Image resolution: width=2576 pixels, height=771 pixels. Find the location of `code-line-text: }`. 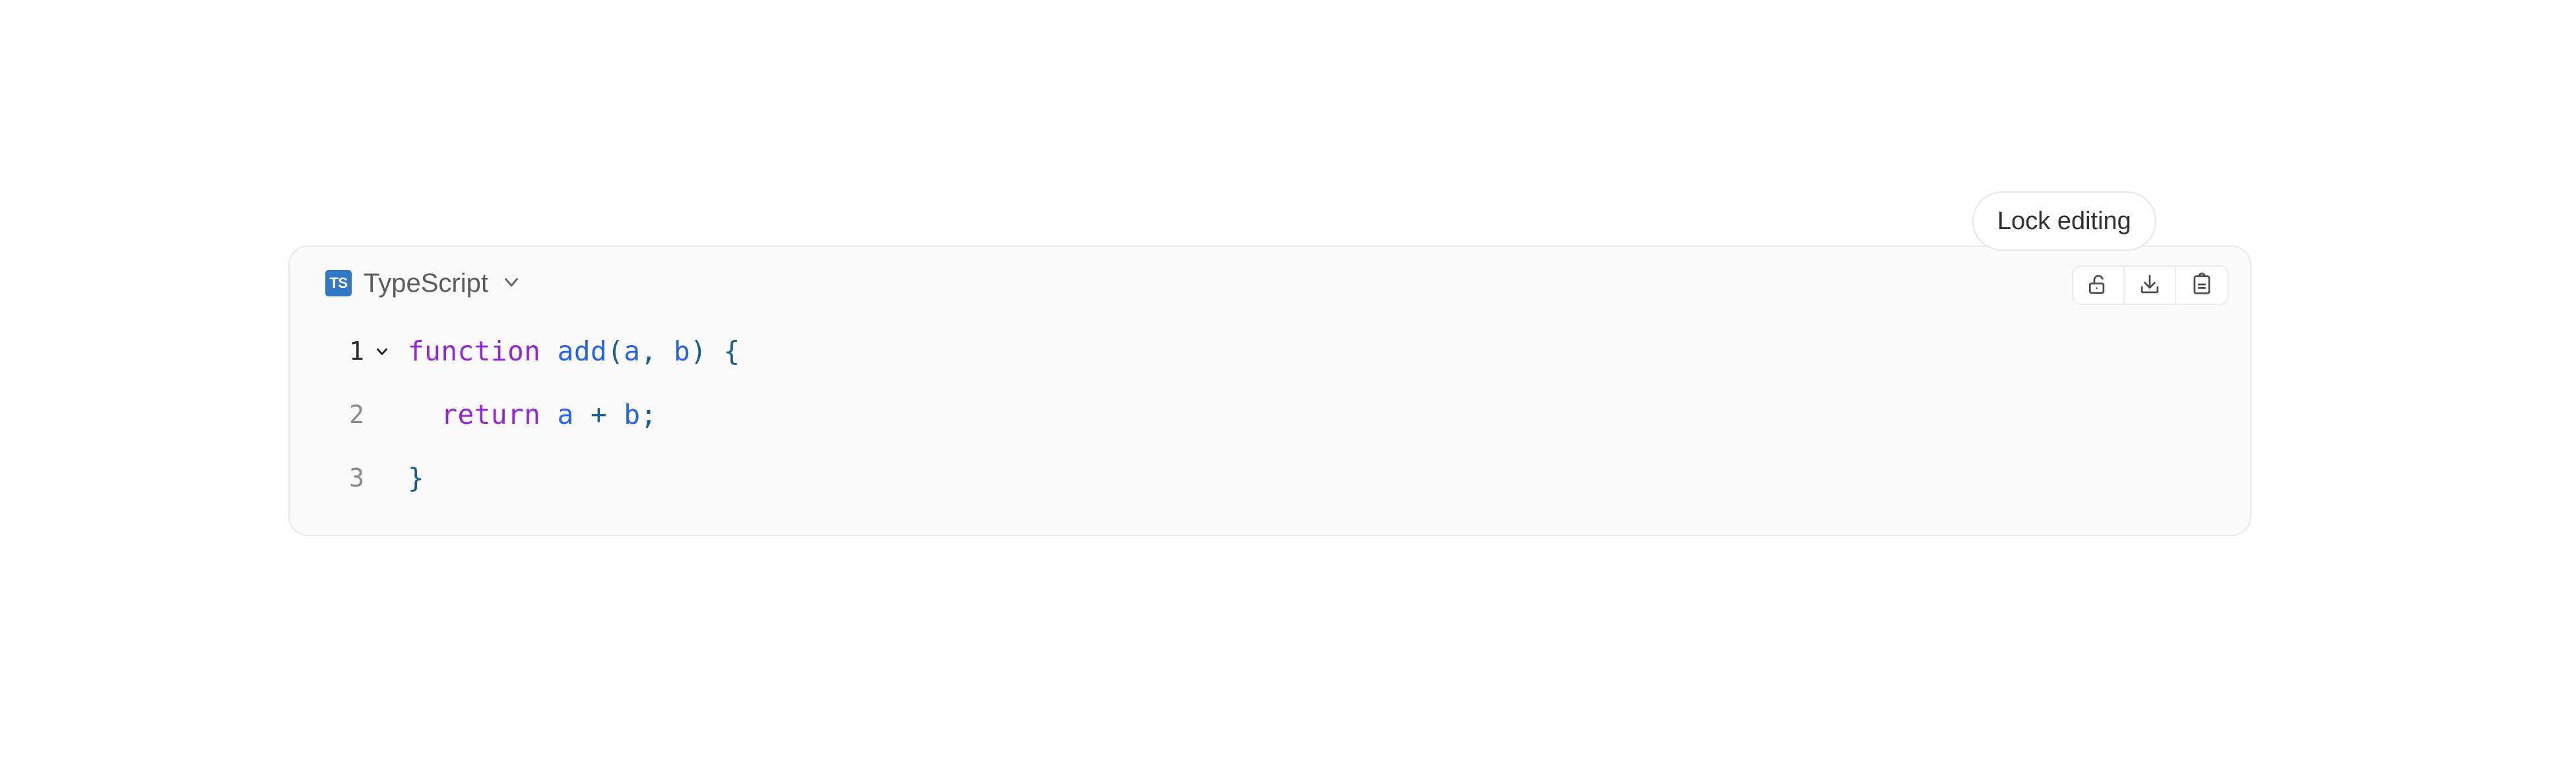

code-line-text: } is located at coordinates (417, 478).